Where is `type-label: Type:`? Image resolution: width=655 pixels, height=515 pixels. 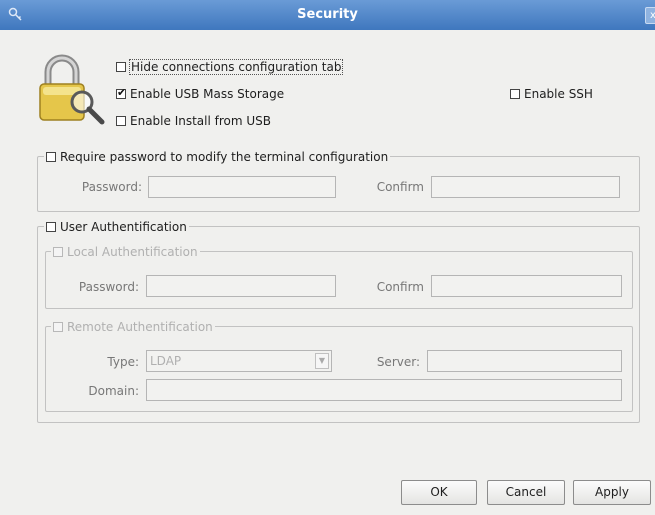 type-label: Type: is located at coordinates (123, 362).